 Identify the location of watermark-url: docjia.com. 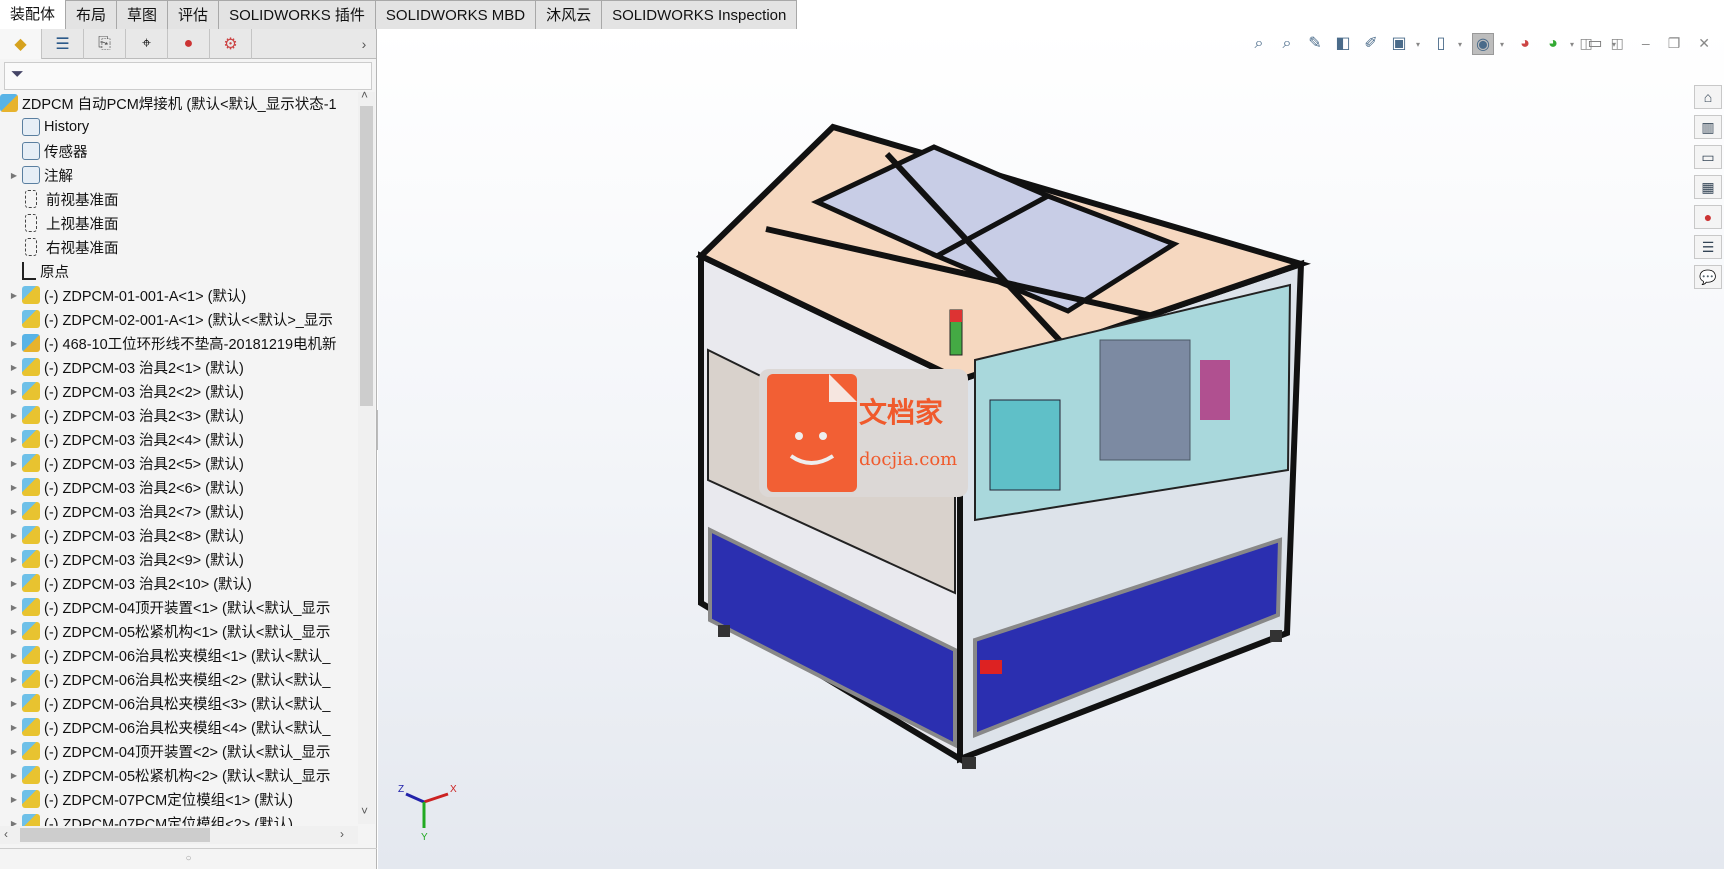
(908, 459).